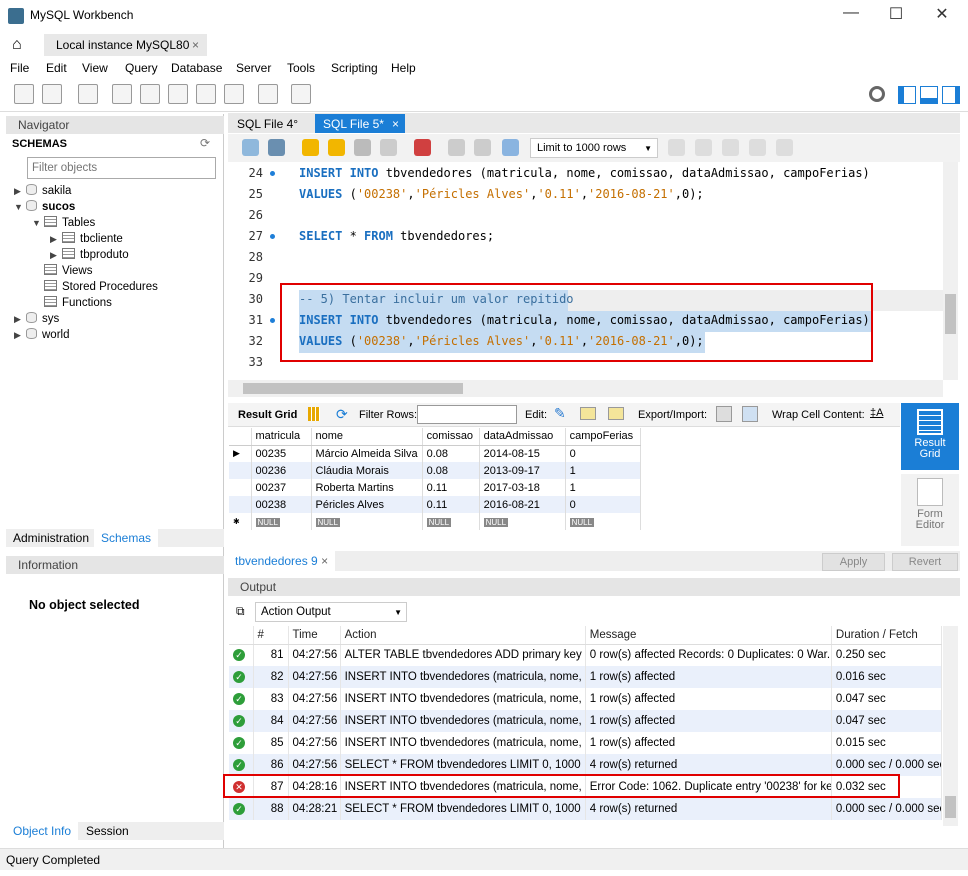  What do you see at coordinates (150, 94) in the screenshot?
I see `toolbar-button-5-icon` at bounding box center [150, 94].